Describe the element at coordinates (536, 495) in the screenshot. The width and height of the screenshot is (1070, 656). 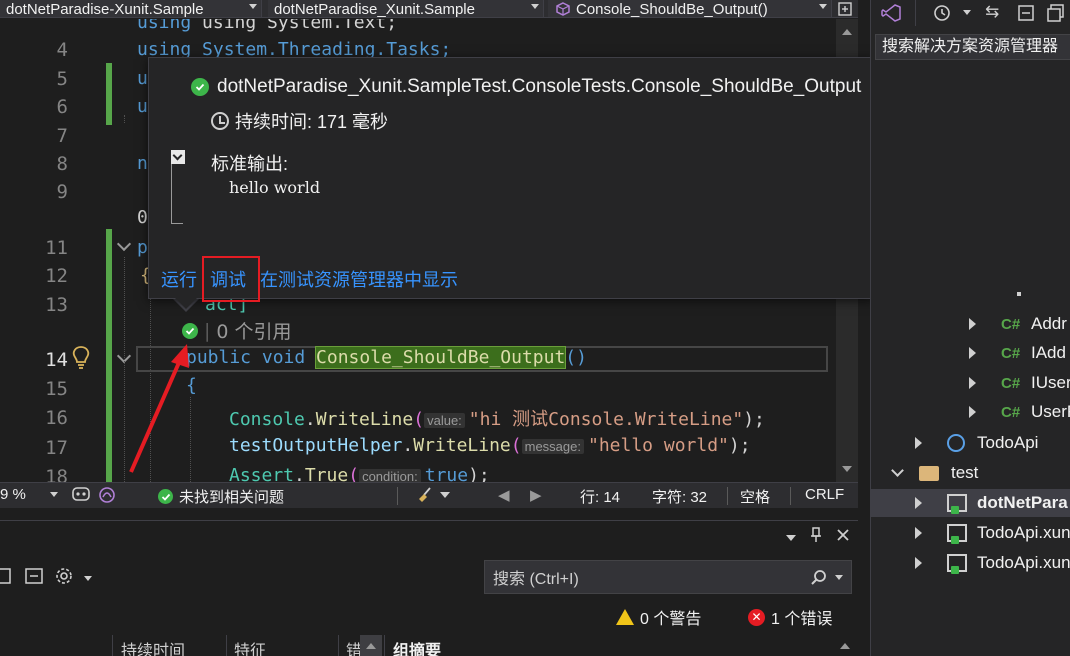
I see `nav-next-icon: ▶` at that location.